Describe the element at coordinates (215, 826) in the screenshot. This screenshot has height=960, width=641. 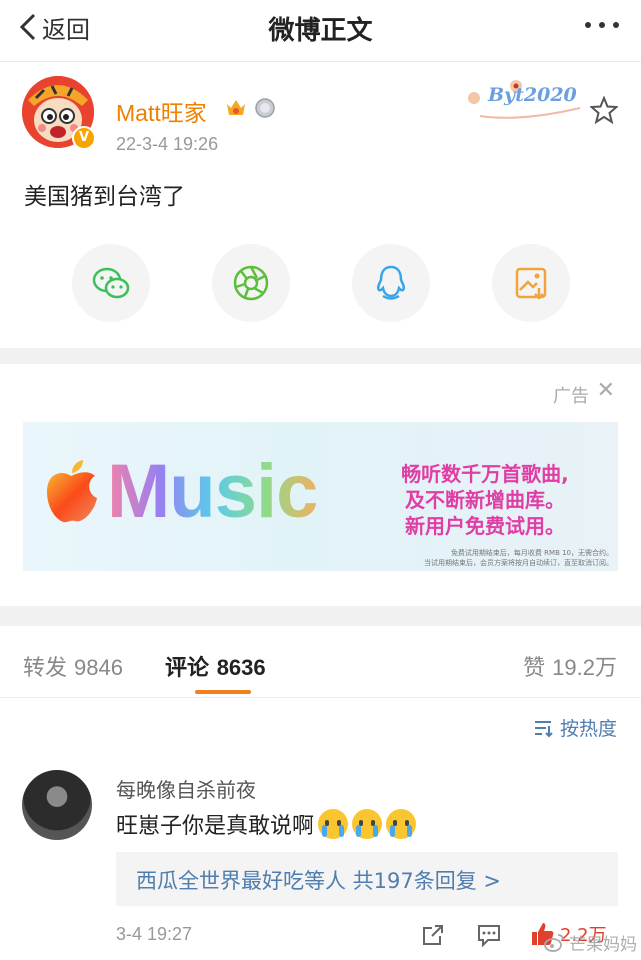
I see `comment-text: 旺崽子你是真敢说啊` at that location.